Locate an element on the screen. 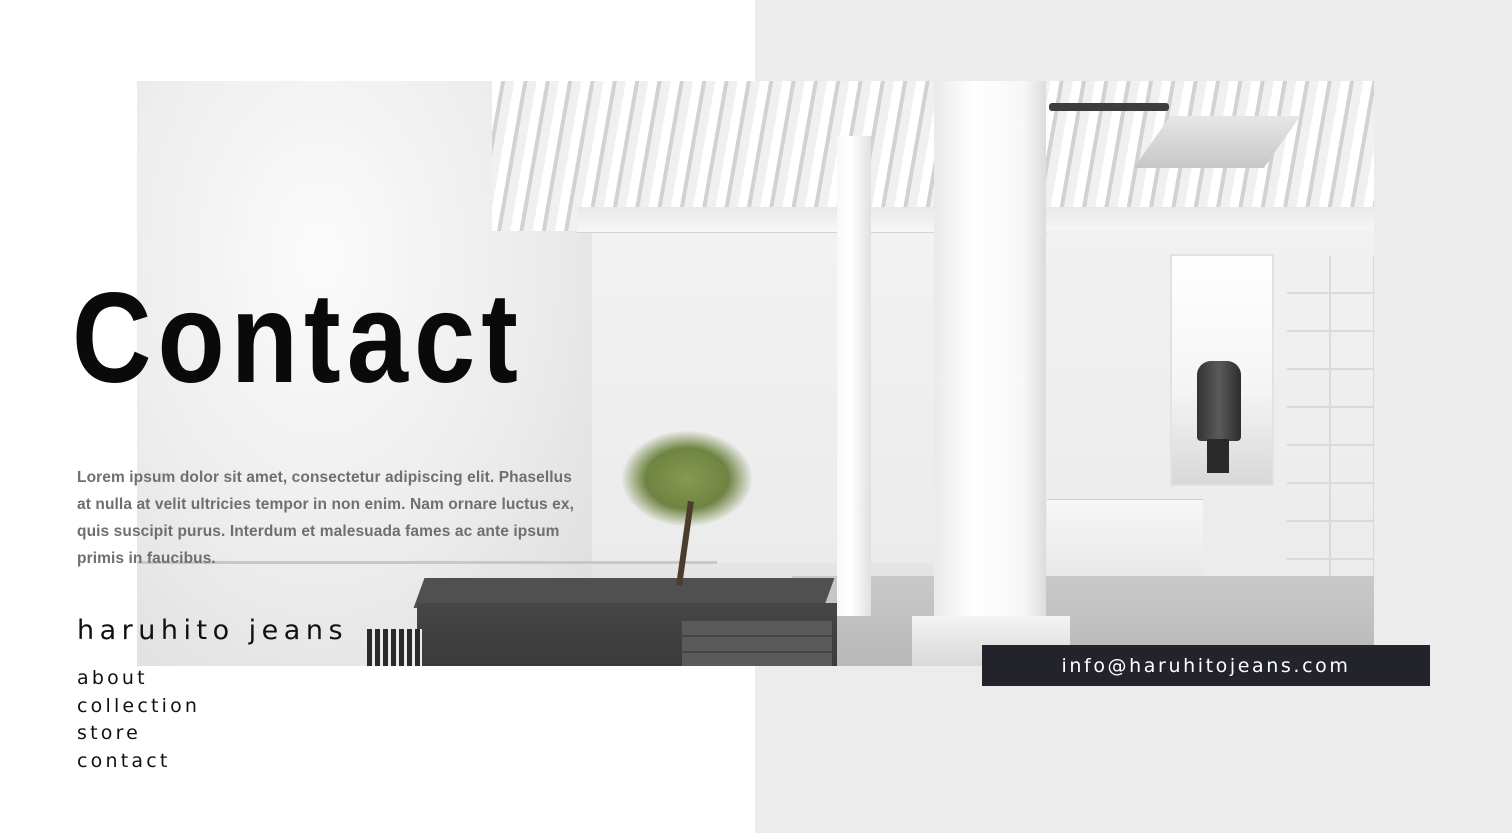 The height and width of the screenshot is (833, 1512). photo-column is located at coordinates (990, 361).